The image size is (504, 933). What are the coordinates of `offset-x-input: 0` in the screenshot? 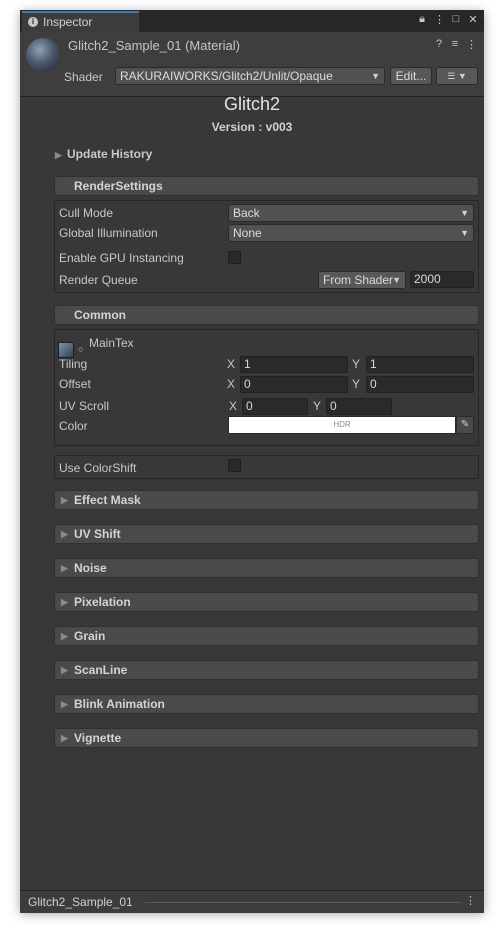 It's located at (294, 384).